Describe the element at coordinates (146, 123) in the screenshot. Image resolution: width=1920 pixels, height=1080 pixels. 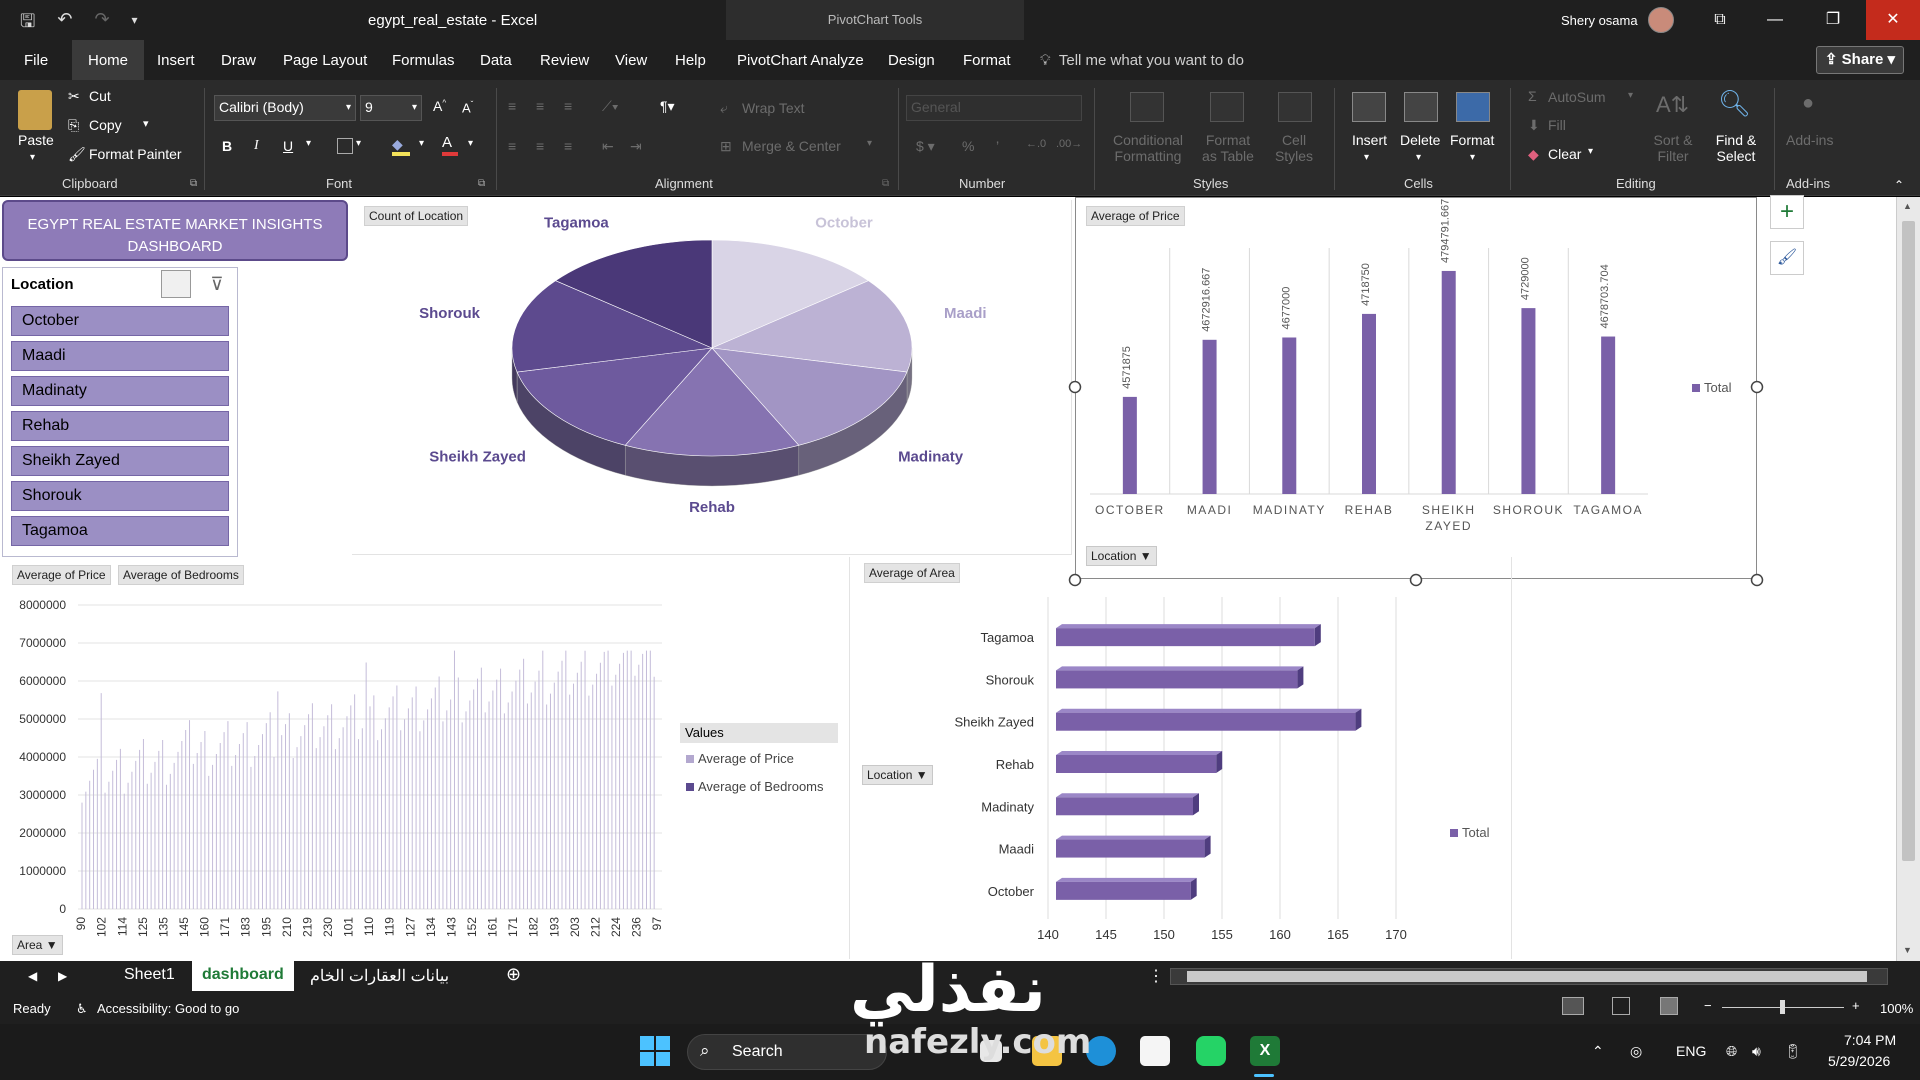
I see `copy-dropdown-icon: ▾` at that location.